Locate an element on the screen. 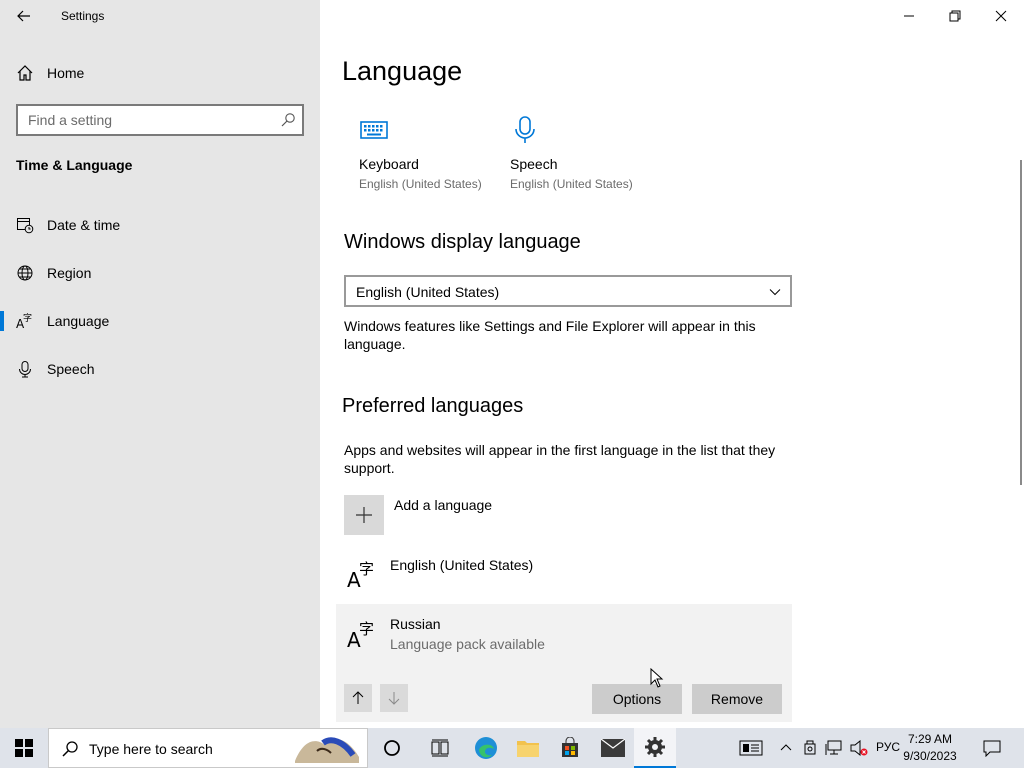  cortana-icon is located at coordinates (392, 748).